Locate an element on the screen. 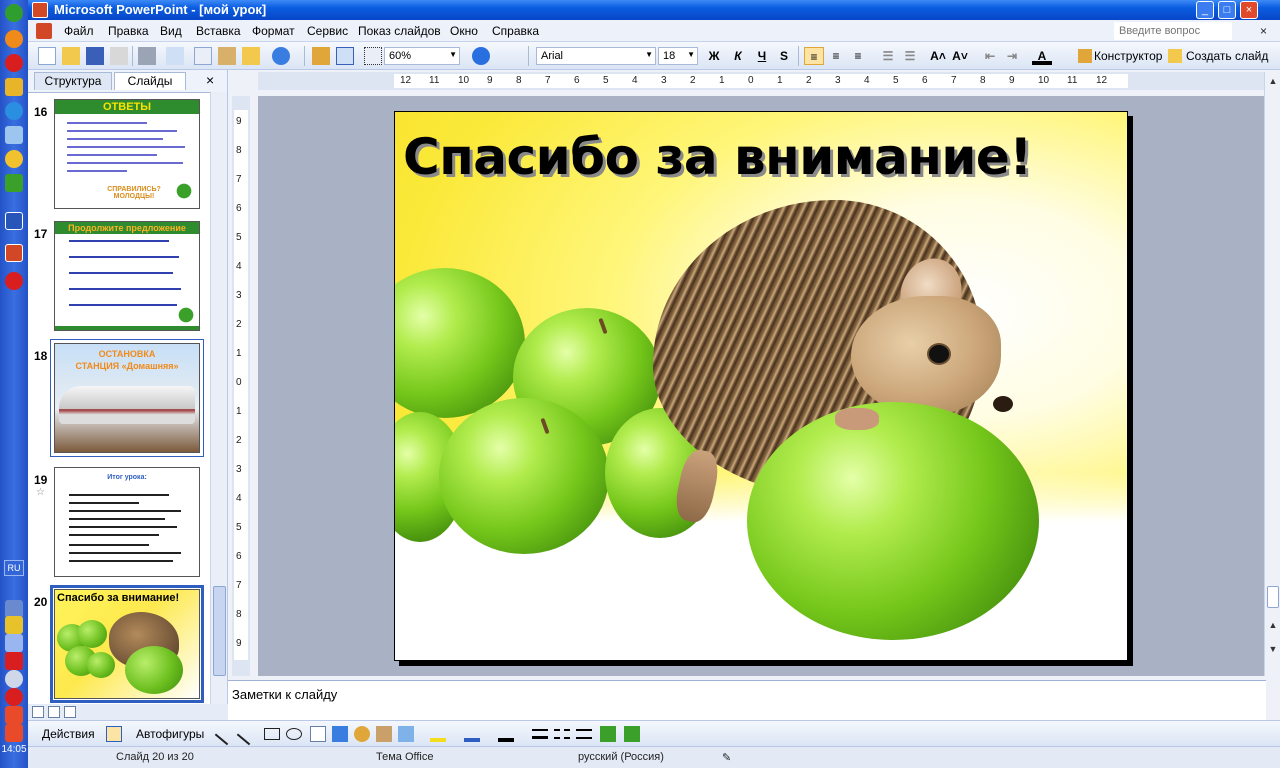 This screenshot has height=768, width=1280. maximize-button: □ is located at coordinates (1227, 10).